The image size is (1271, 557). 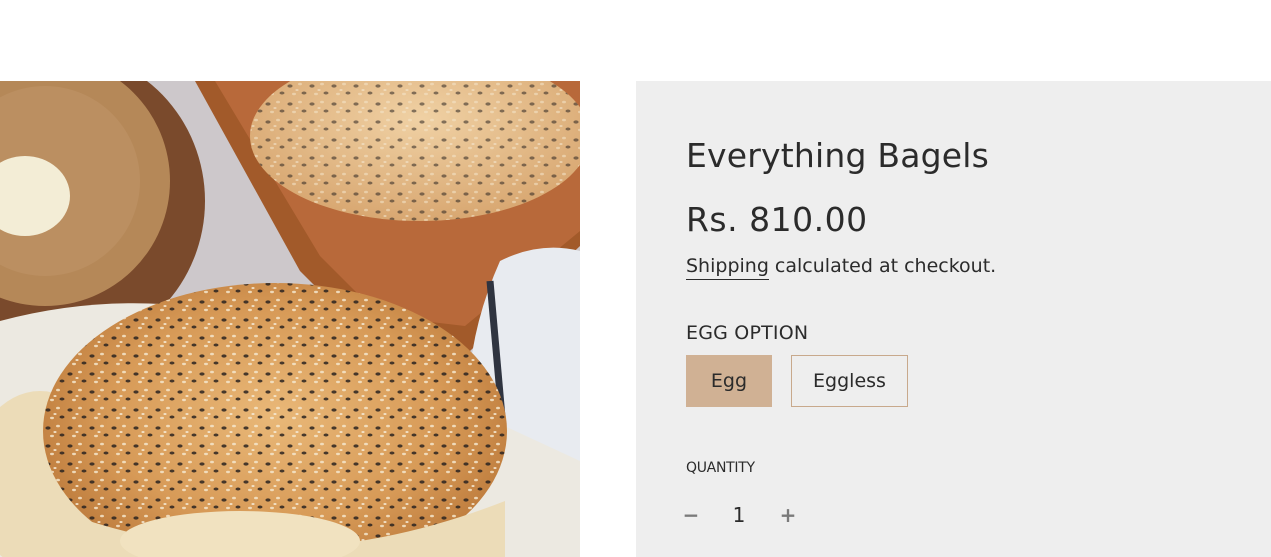 I want to click on minus-icon: −, so click(x=691, y=515).